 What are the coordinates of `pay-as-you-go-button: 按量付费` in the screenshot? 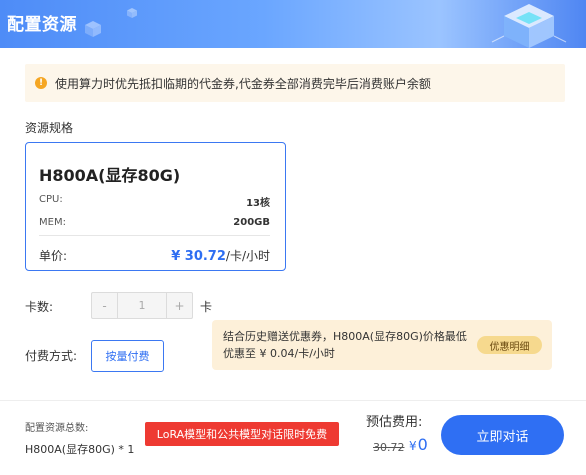 It's located at (127, 356).